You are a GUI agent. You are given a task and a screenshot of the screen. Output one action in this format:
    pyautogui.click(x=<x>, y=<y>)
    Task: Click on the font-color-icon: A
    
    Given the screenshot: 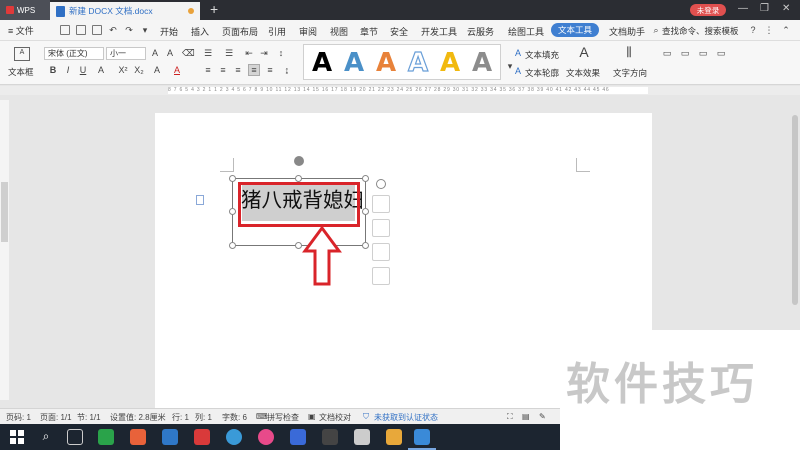 What is the action you would take?
    pyautogui.click(x=177, y=70)
    